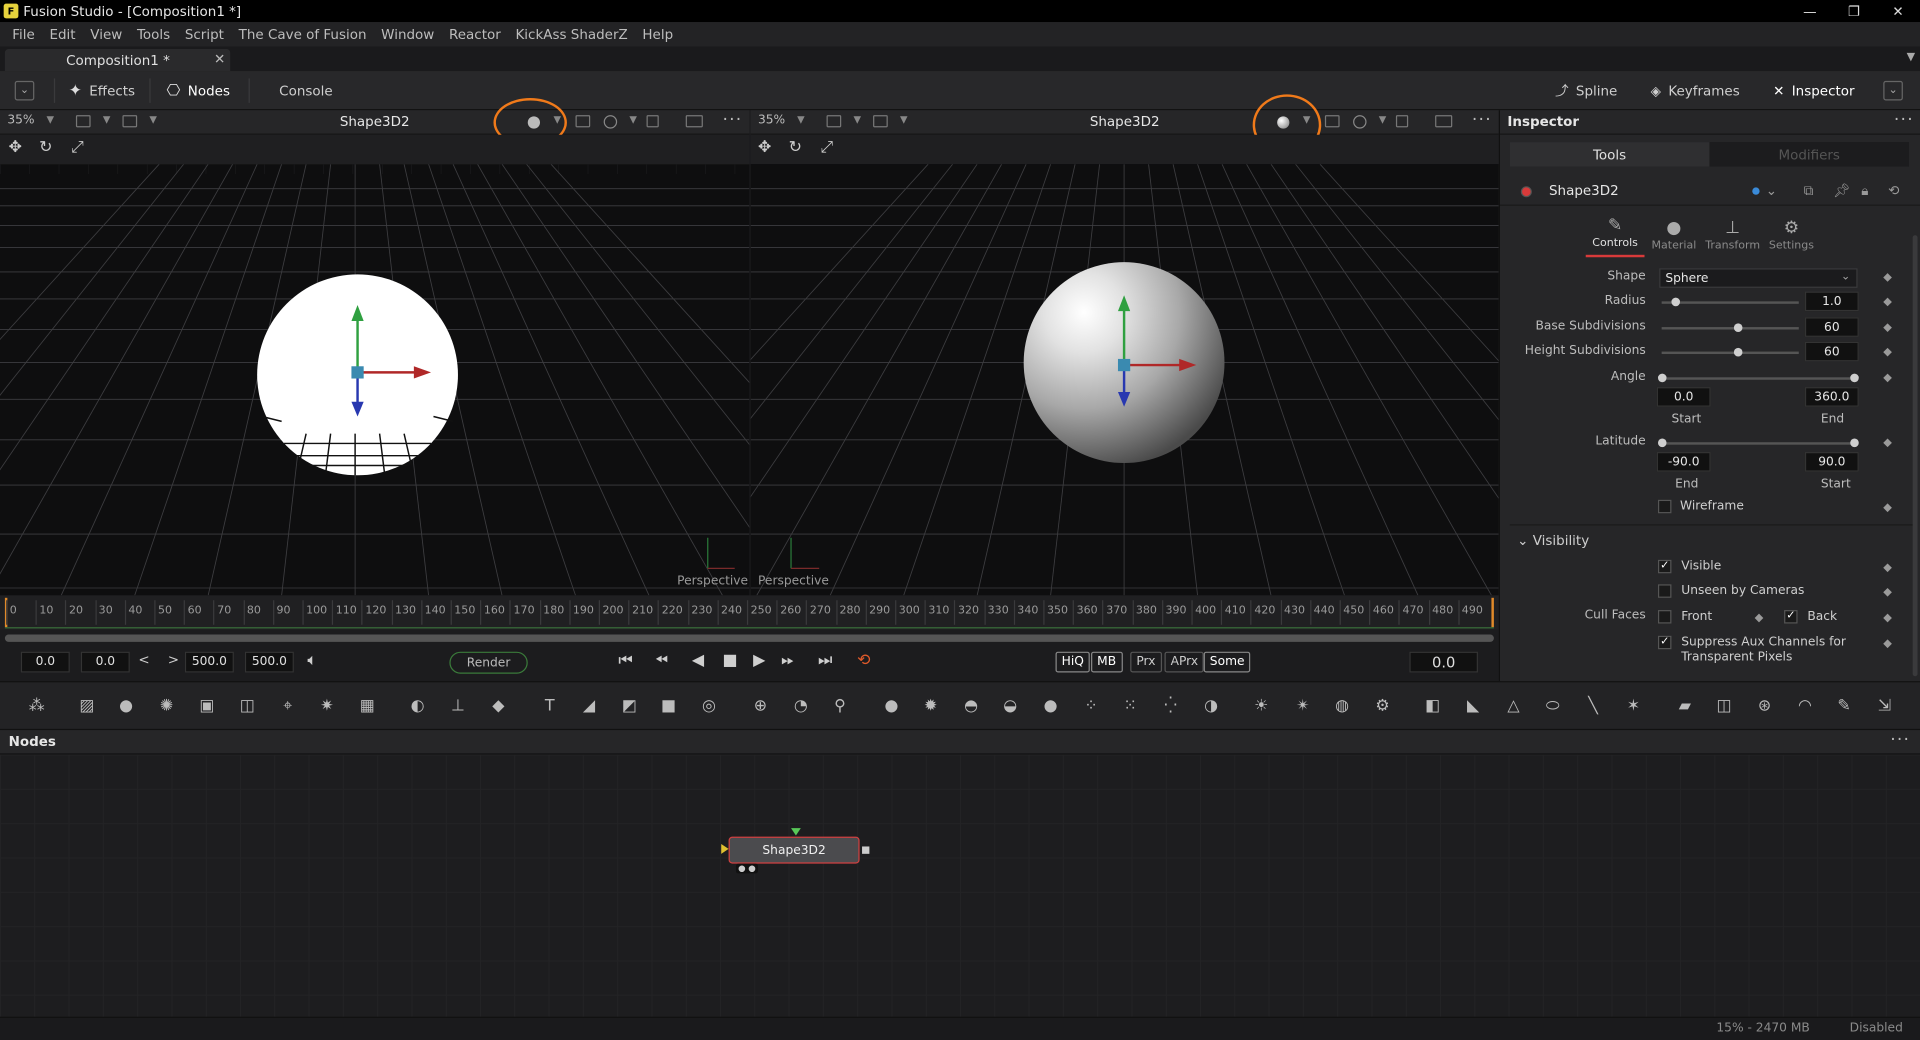 The image size is (1920, 1040). I want to click on particles-icon: ✺, so click(167, 706).